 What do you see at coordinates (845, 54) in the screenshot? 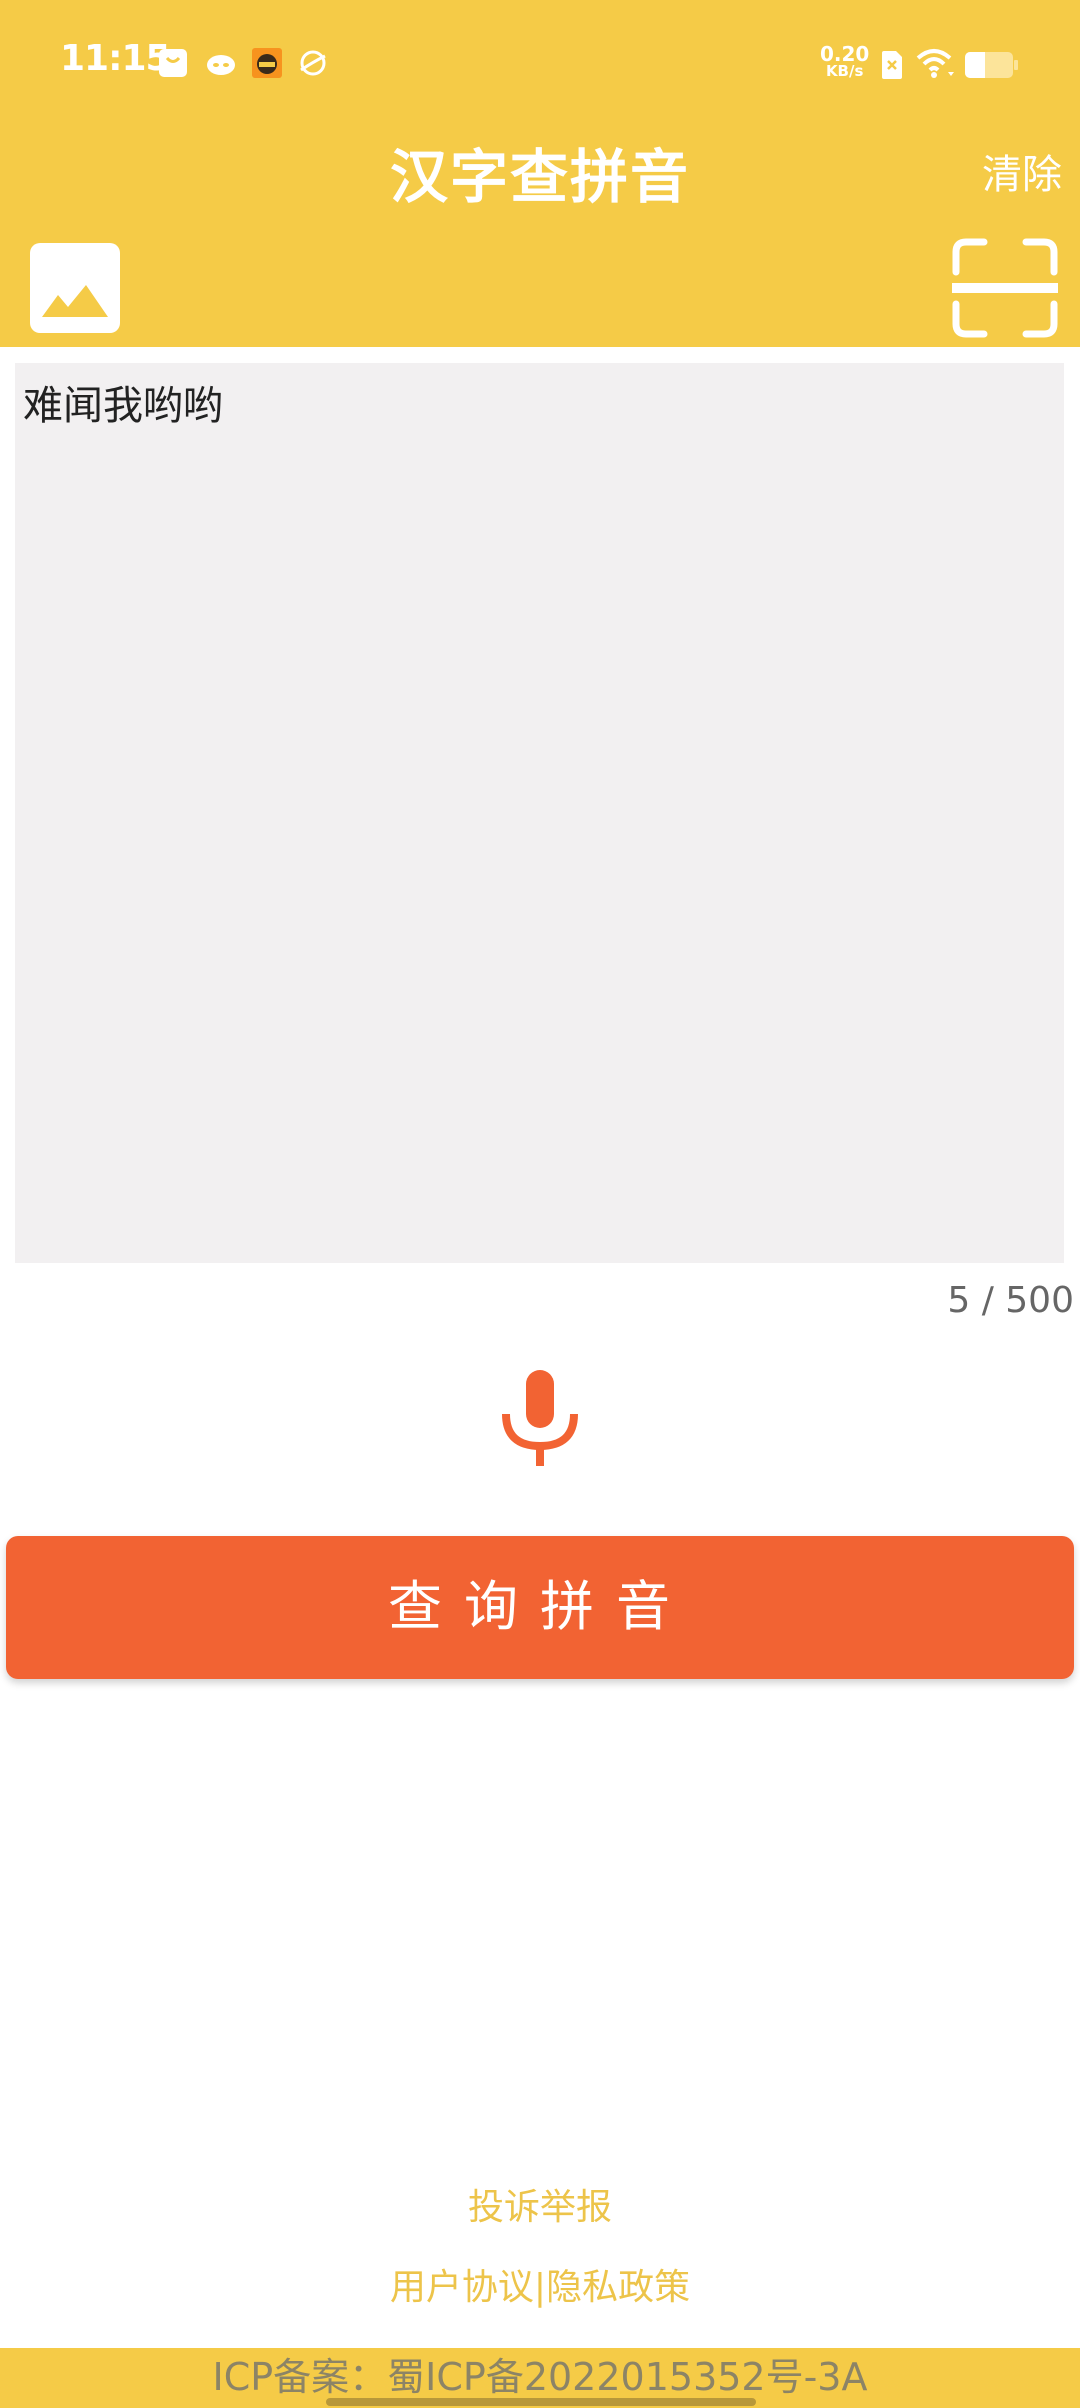
I see `network-speed-value: 0.20` at bounding box center [845, 54].